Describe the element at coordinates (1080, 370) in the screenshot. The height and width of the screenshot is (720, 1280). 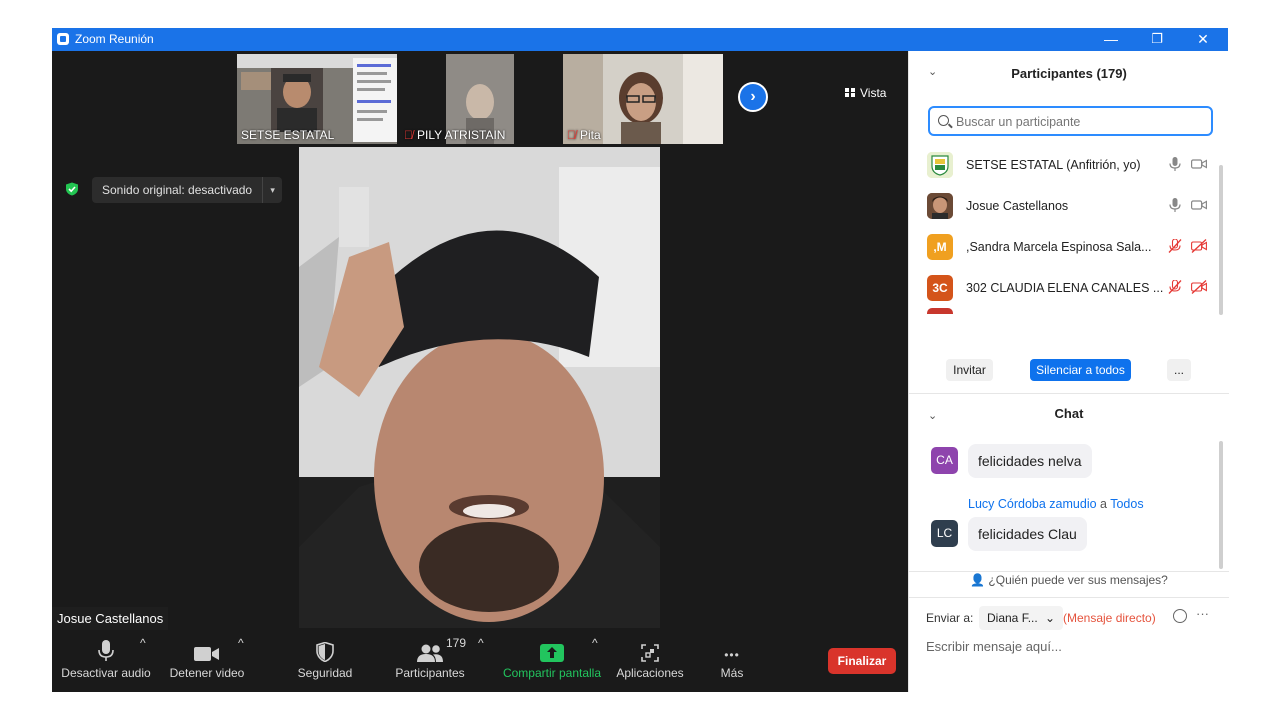
I see `mute-all-button: Silenciar a todos` at that location.